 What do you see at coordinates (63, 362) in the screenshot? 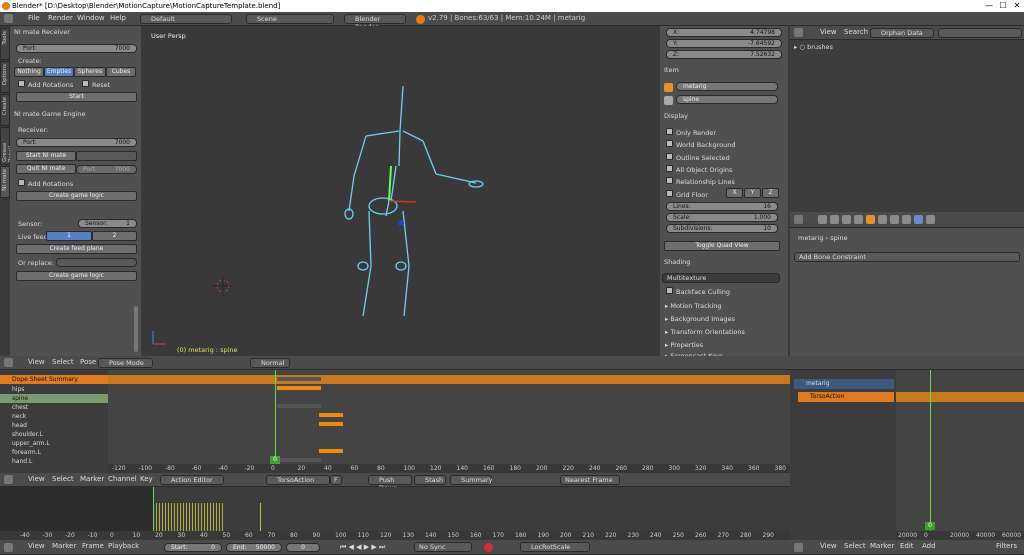
I see `view3d-menu-select: Select` at bounding box center [63, 362].